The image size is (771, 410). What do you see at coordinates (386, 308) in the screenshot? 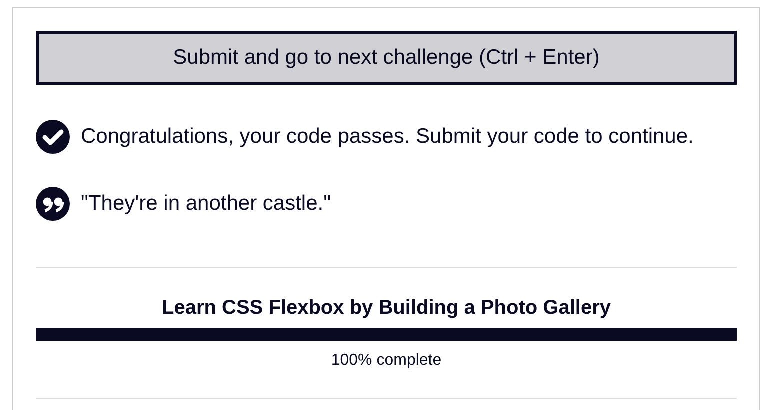
I see `course-title: Learn CSS Flexbox by Building a Photo Gallery` at bounding box center [386, 308].